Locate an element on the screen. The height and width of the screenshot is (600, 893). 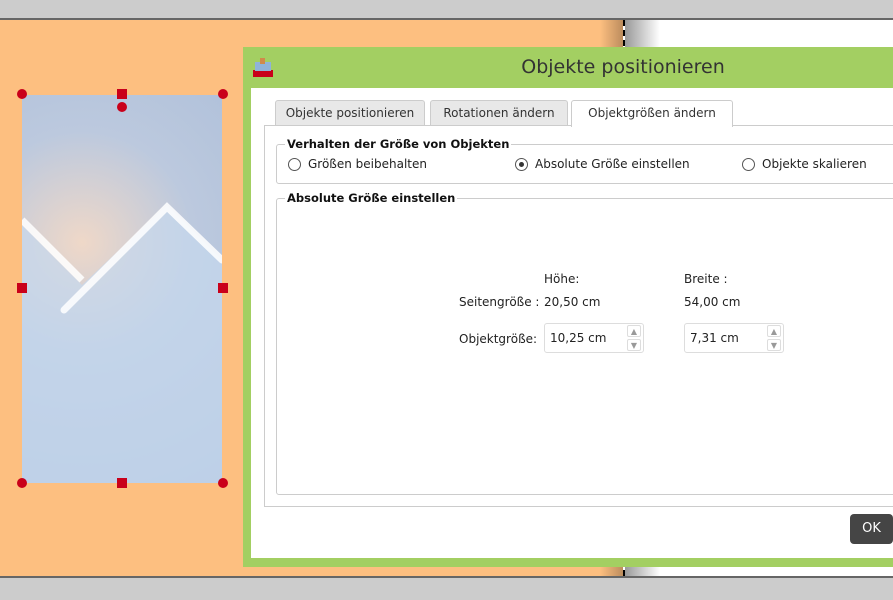
radio-keep-size: Größen beibehalten is located at coordinates (357, 164).